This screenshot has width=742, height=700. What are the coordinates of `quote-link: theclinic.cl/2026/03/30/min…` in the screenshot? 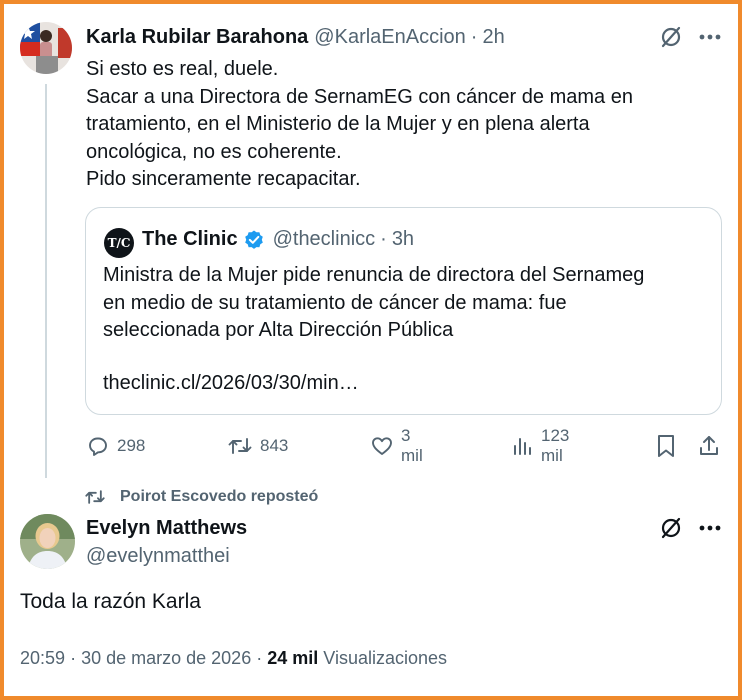 It's located at (231, 383).